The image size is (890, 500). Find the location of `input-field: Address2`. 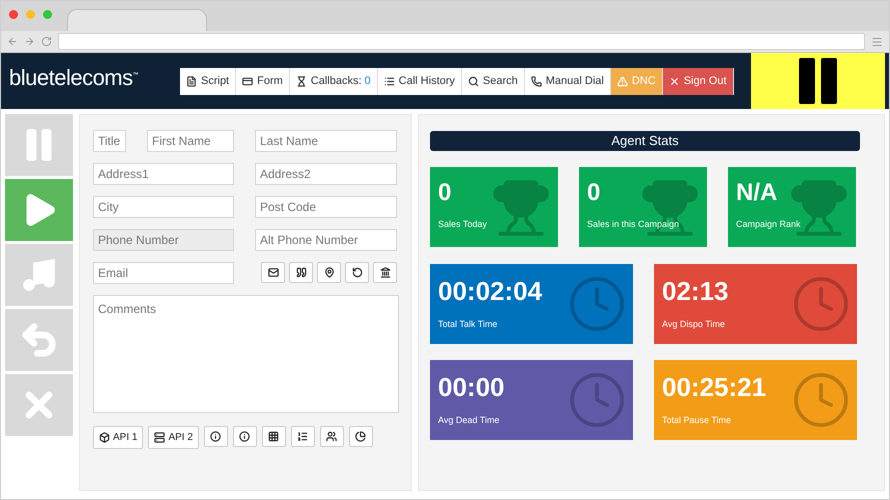

input-field: Address2 is located at coordinates (326, 174).